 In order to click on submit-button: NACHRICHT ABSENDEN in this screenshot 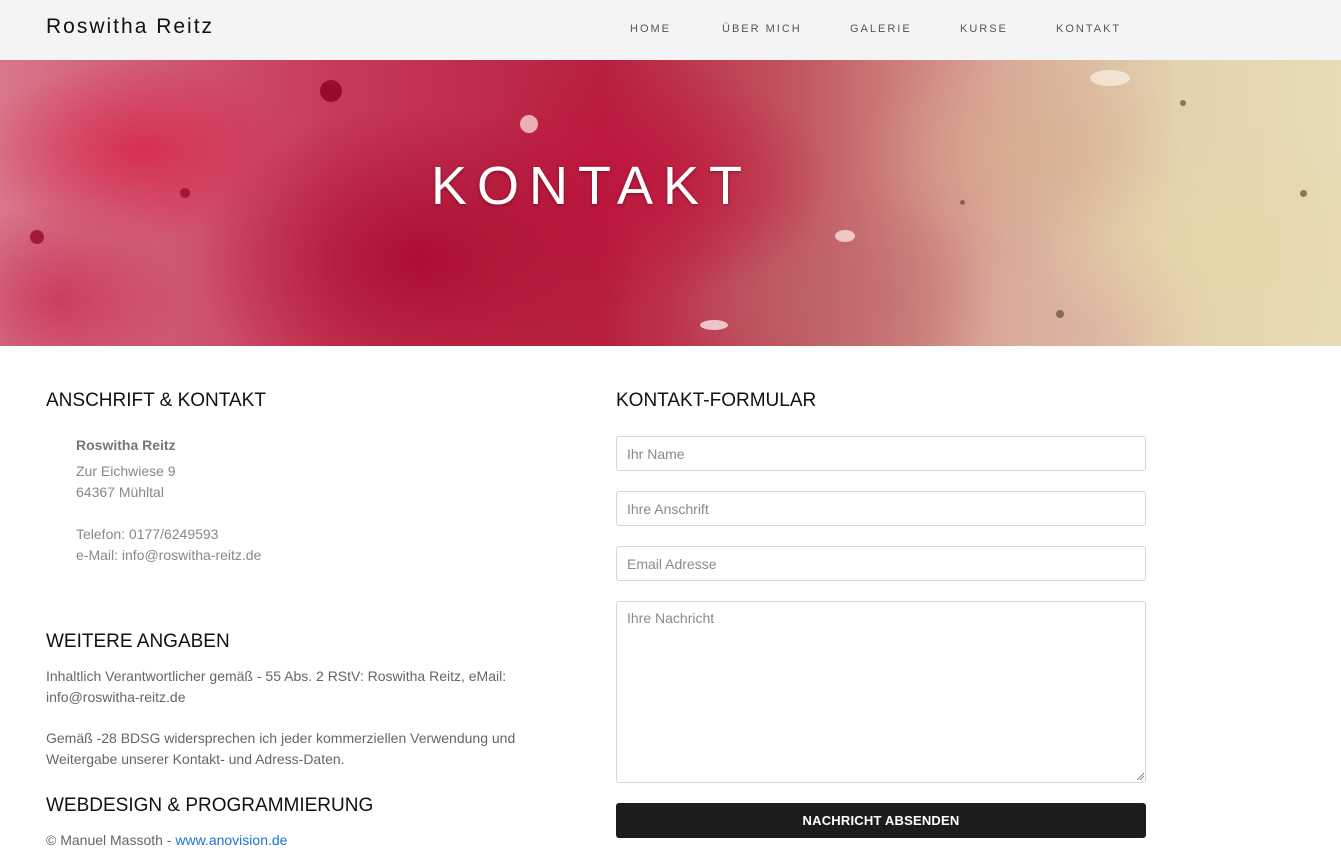, I will do `click(881, 820)`.